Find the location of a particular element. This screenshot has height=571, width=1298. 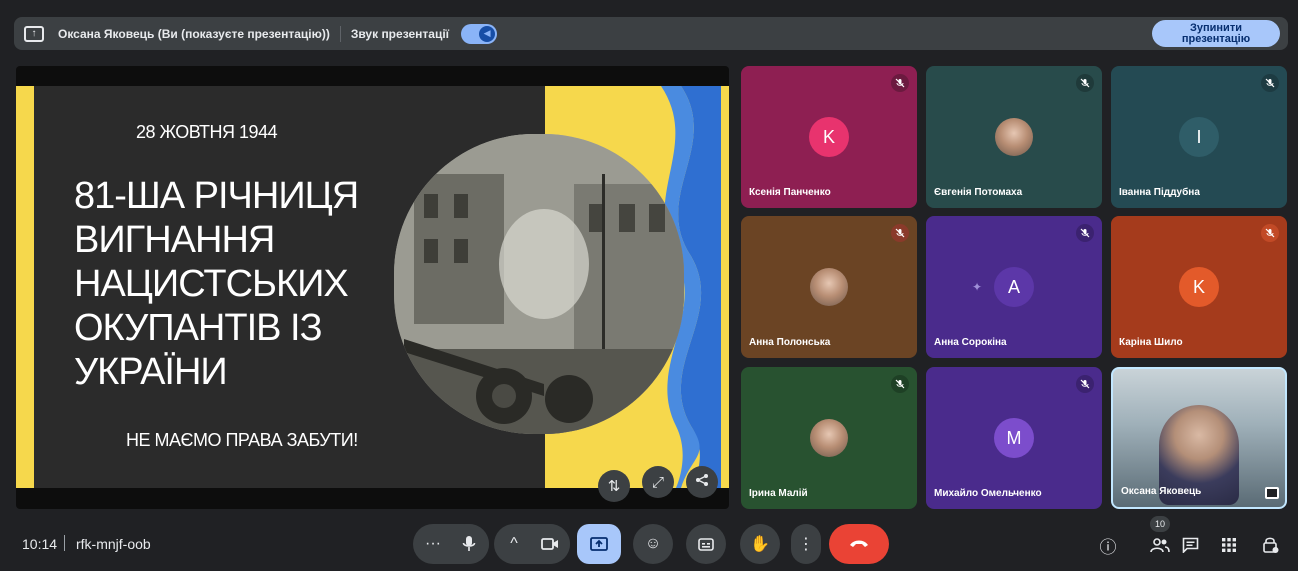

participant-tile: M Михайло Омельченко is located at coordinates (1014, 438).